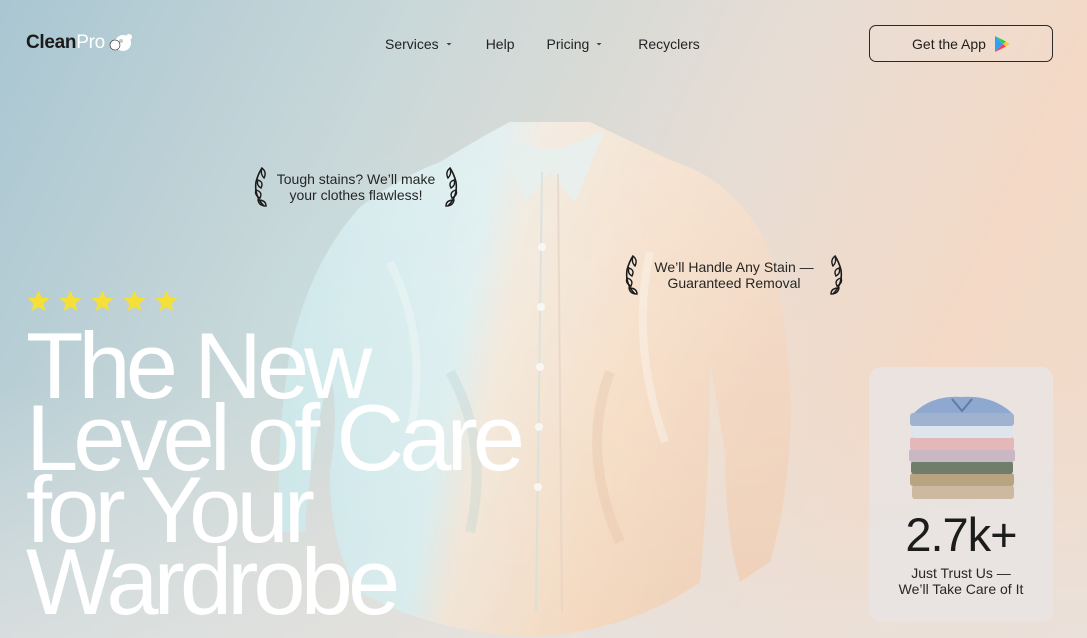 The height and width of the screenshot is (638, 1087). I want to click on nav-recyclers: Recyclers, so click(668, 44).